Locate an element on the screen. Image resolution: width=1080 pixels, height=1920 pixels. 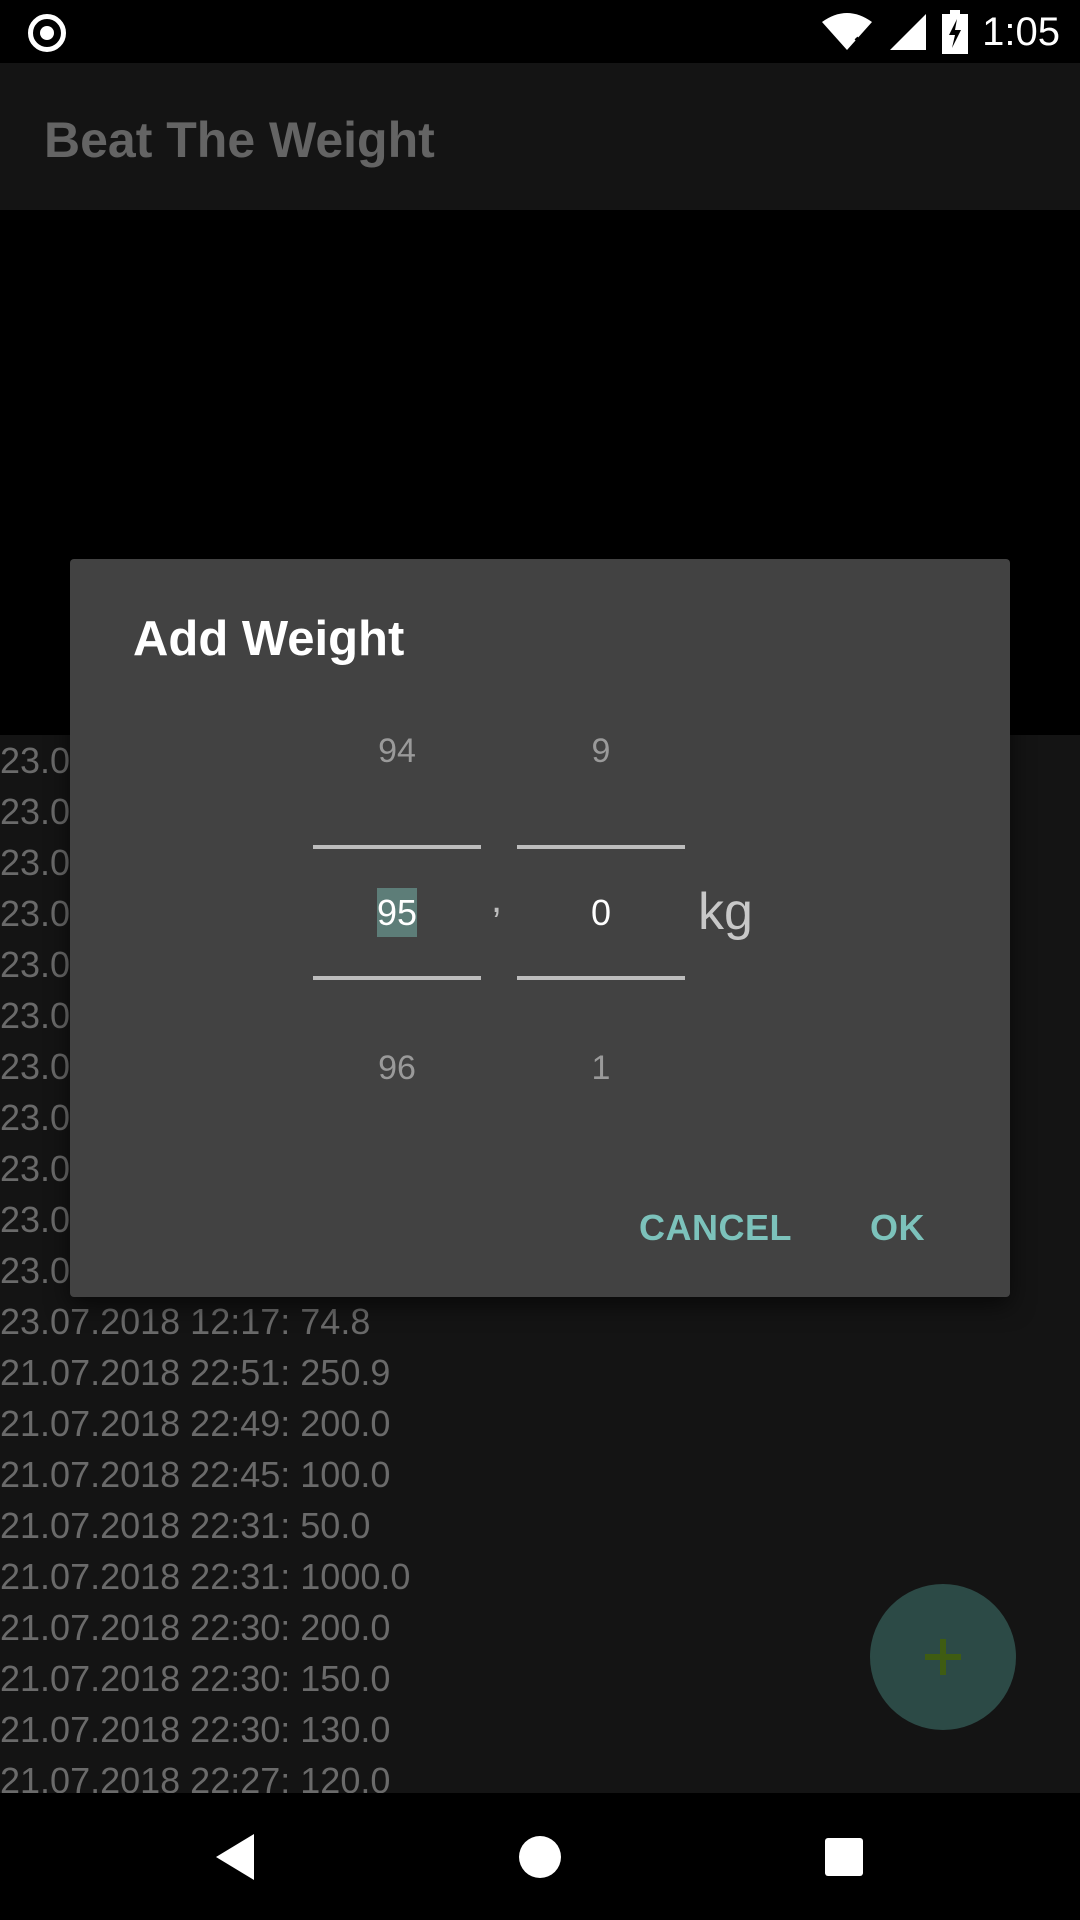
back-button is located at coordinates (236, 1857).